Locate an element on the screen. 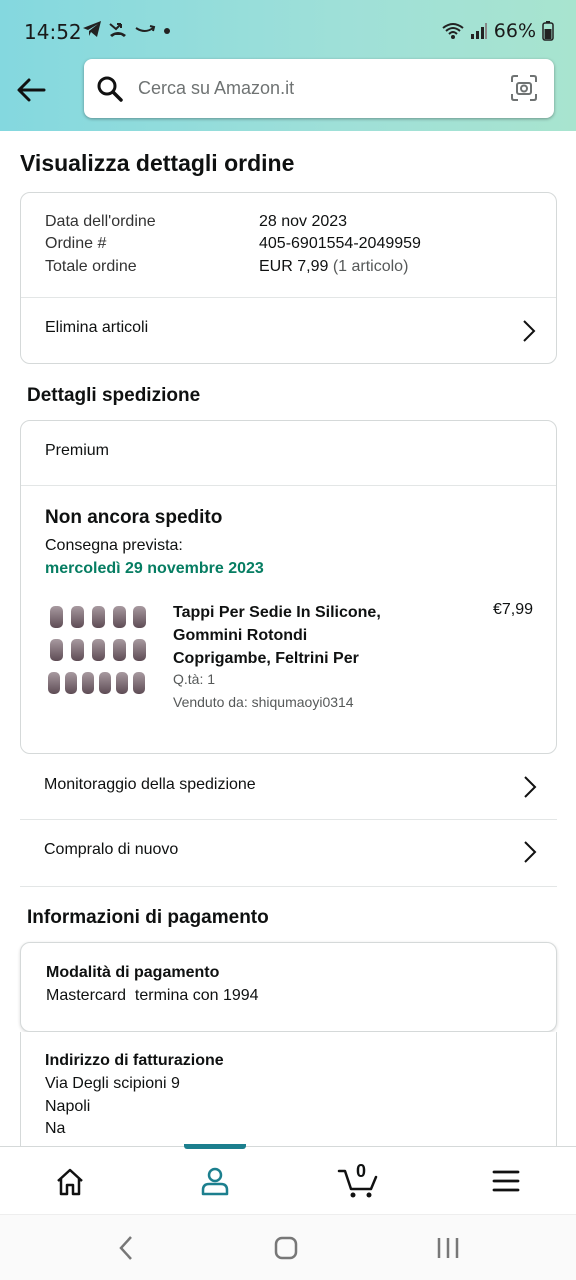 This screenshot has width=576, height=1280. order-total-items: (1 articolo) is located at coordinates (370, 266).